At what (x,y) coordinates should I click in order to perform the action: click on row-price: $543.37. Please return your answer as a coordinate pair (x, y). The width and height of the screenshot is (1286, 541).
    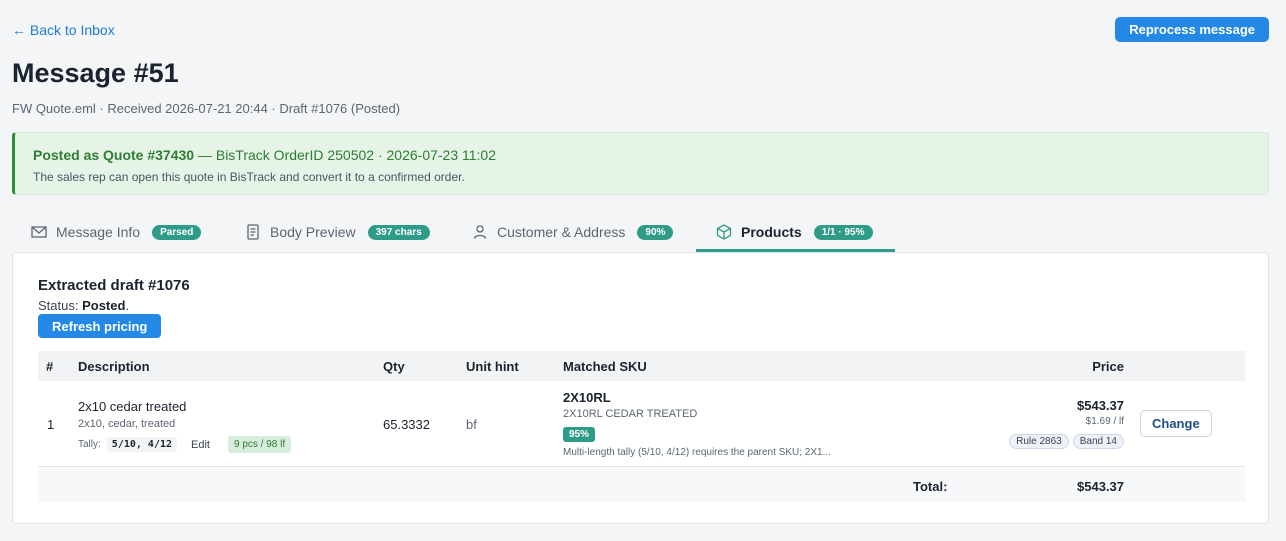
    Looking at the image, I should click on (1100, 405).